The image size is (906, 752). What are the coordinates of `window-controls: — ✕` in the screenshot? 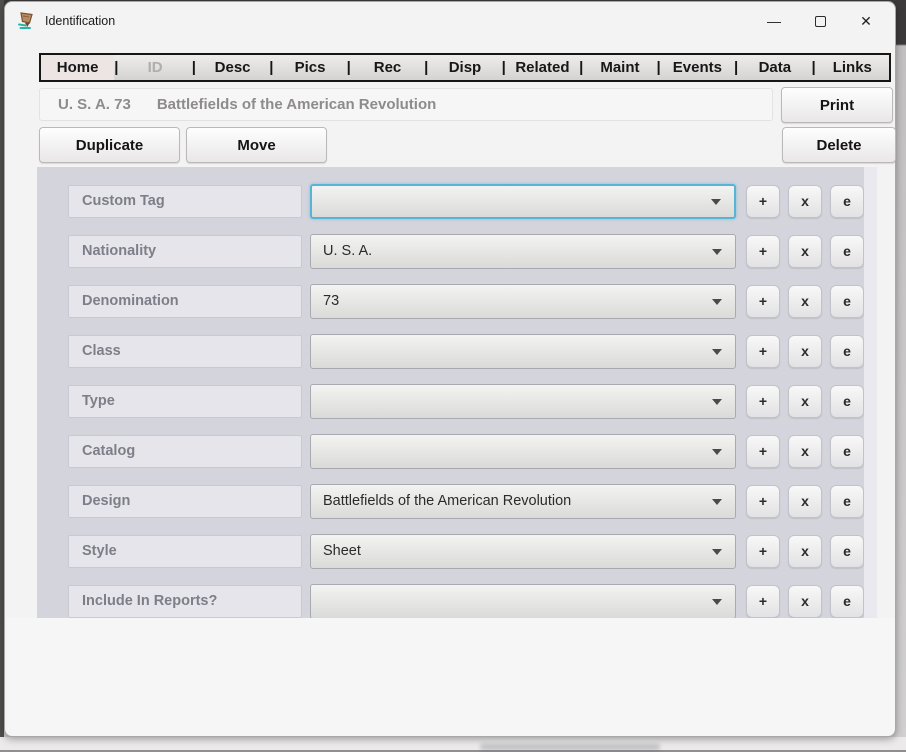 It's located at (820, 21).